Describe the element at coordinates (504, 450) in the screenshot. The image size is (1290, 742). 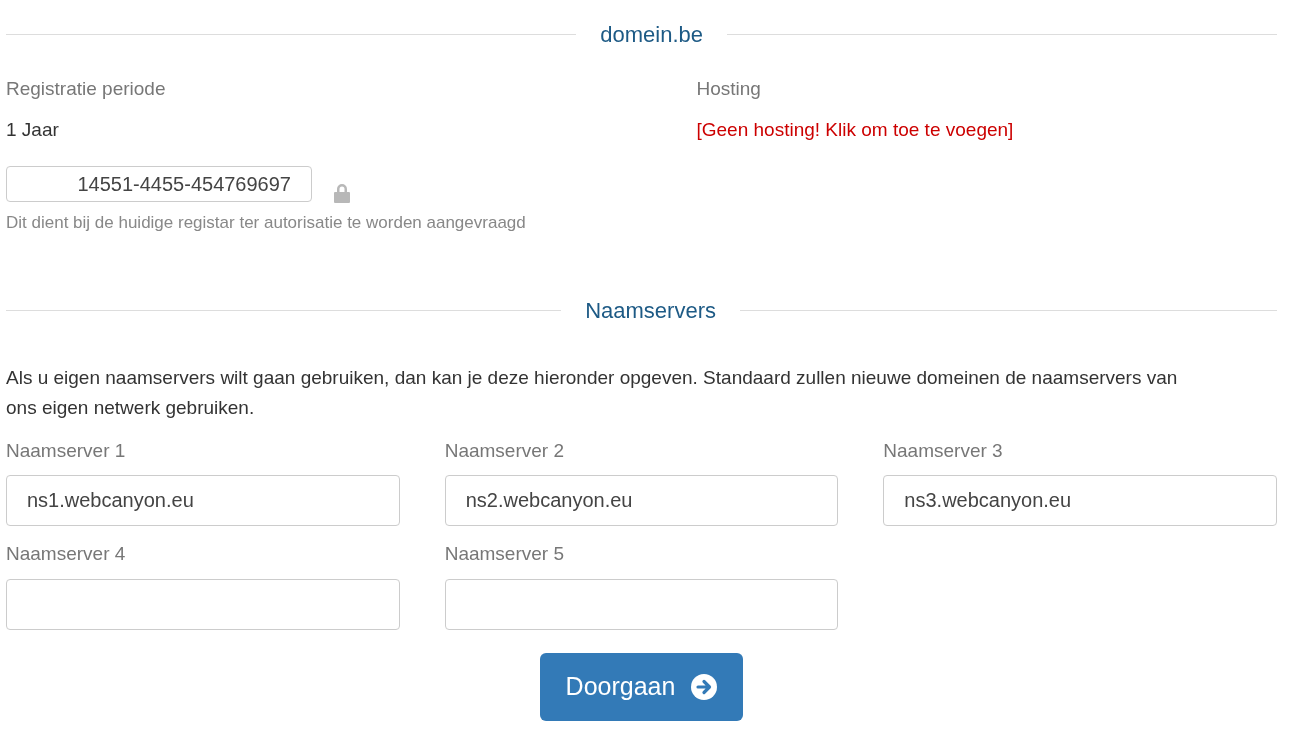
I see `field-label: Naamserver 2` at that location.